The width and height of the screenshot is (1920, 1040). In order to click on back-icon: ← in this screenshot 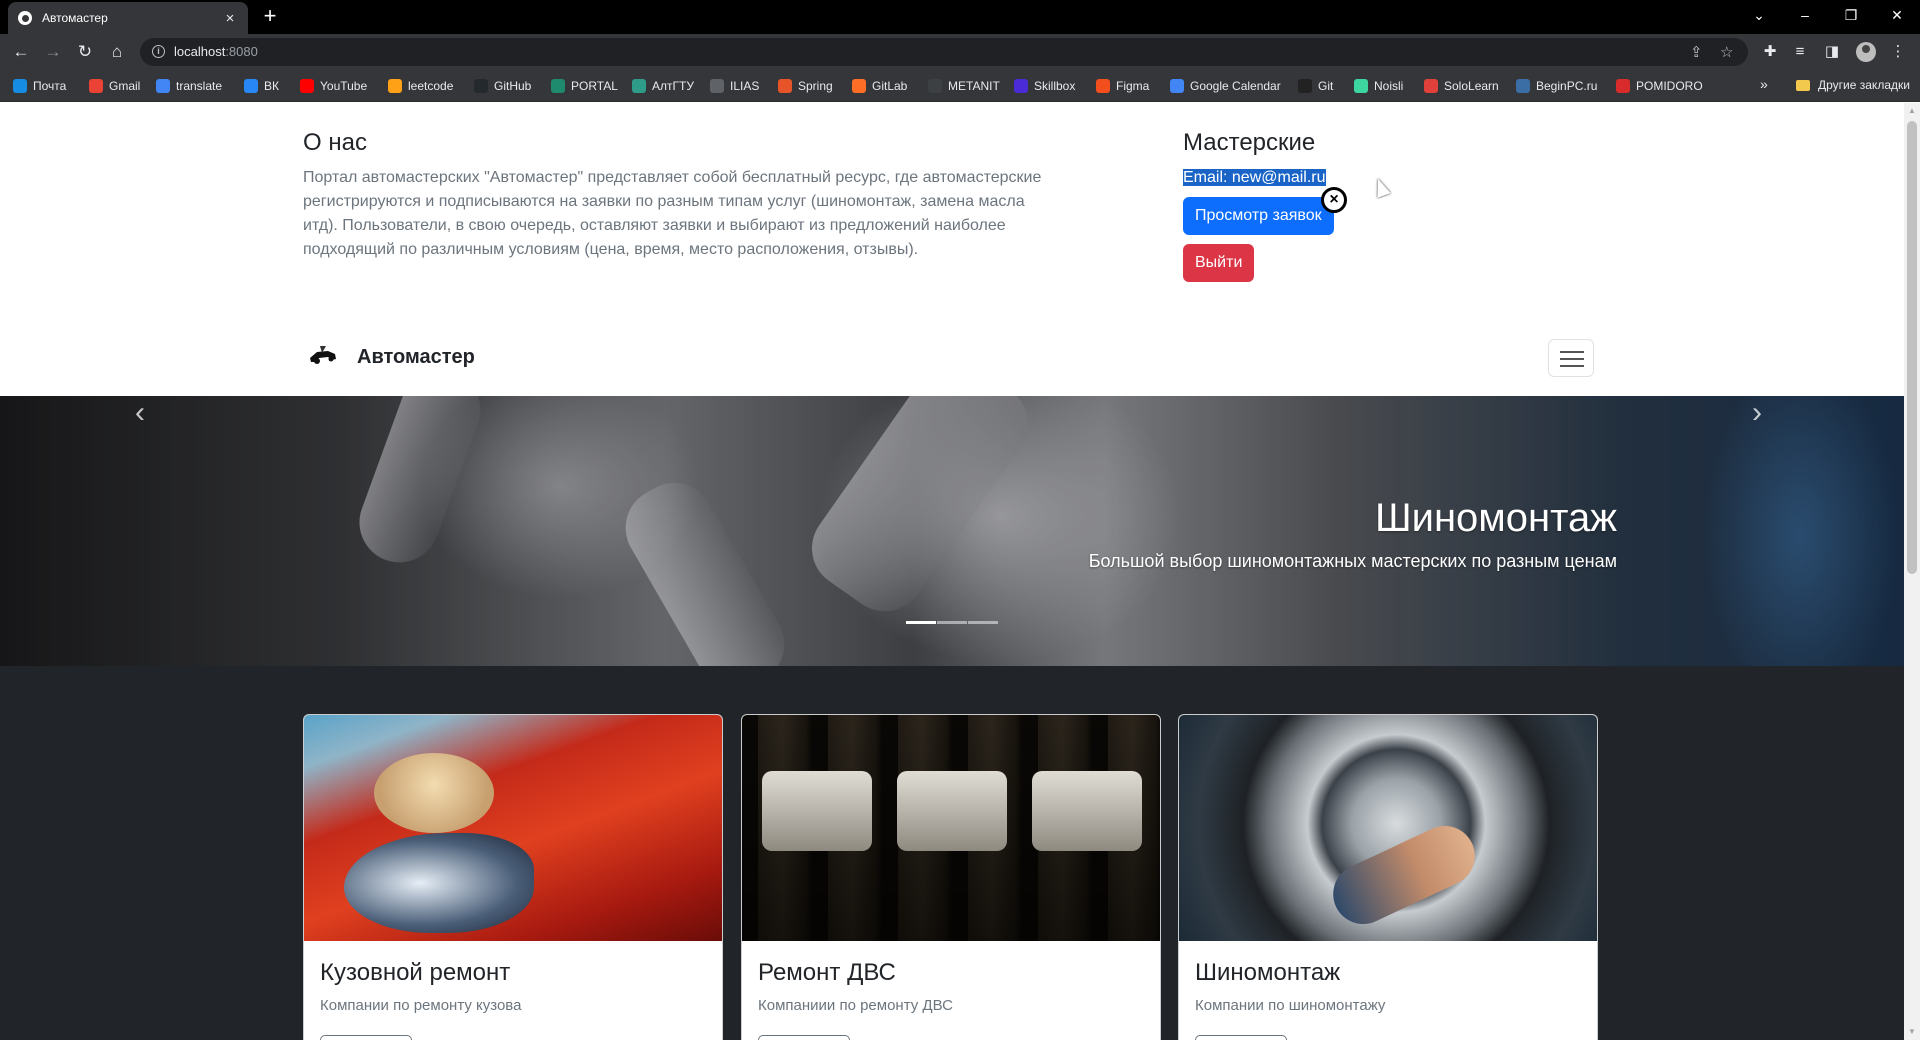, I will do `click(21, 53)`.